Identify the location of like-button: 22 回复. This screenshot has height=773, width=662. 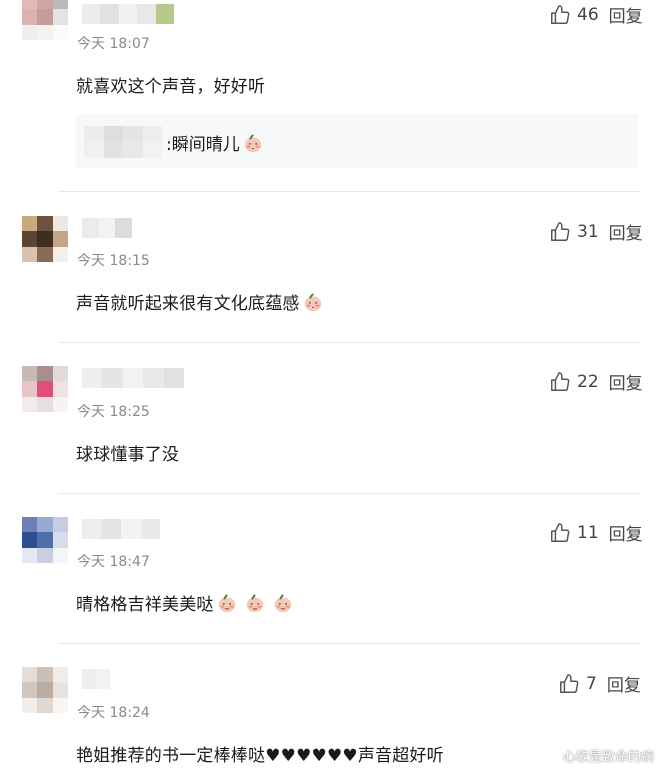
(596, 381).